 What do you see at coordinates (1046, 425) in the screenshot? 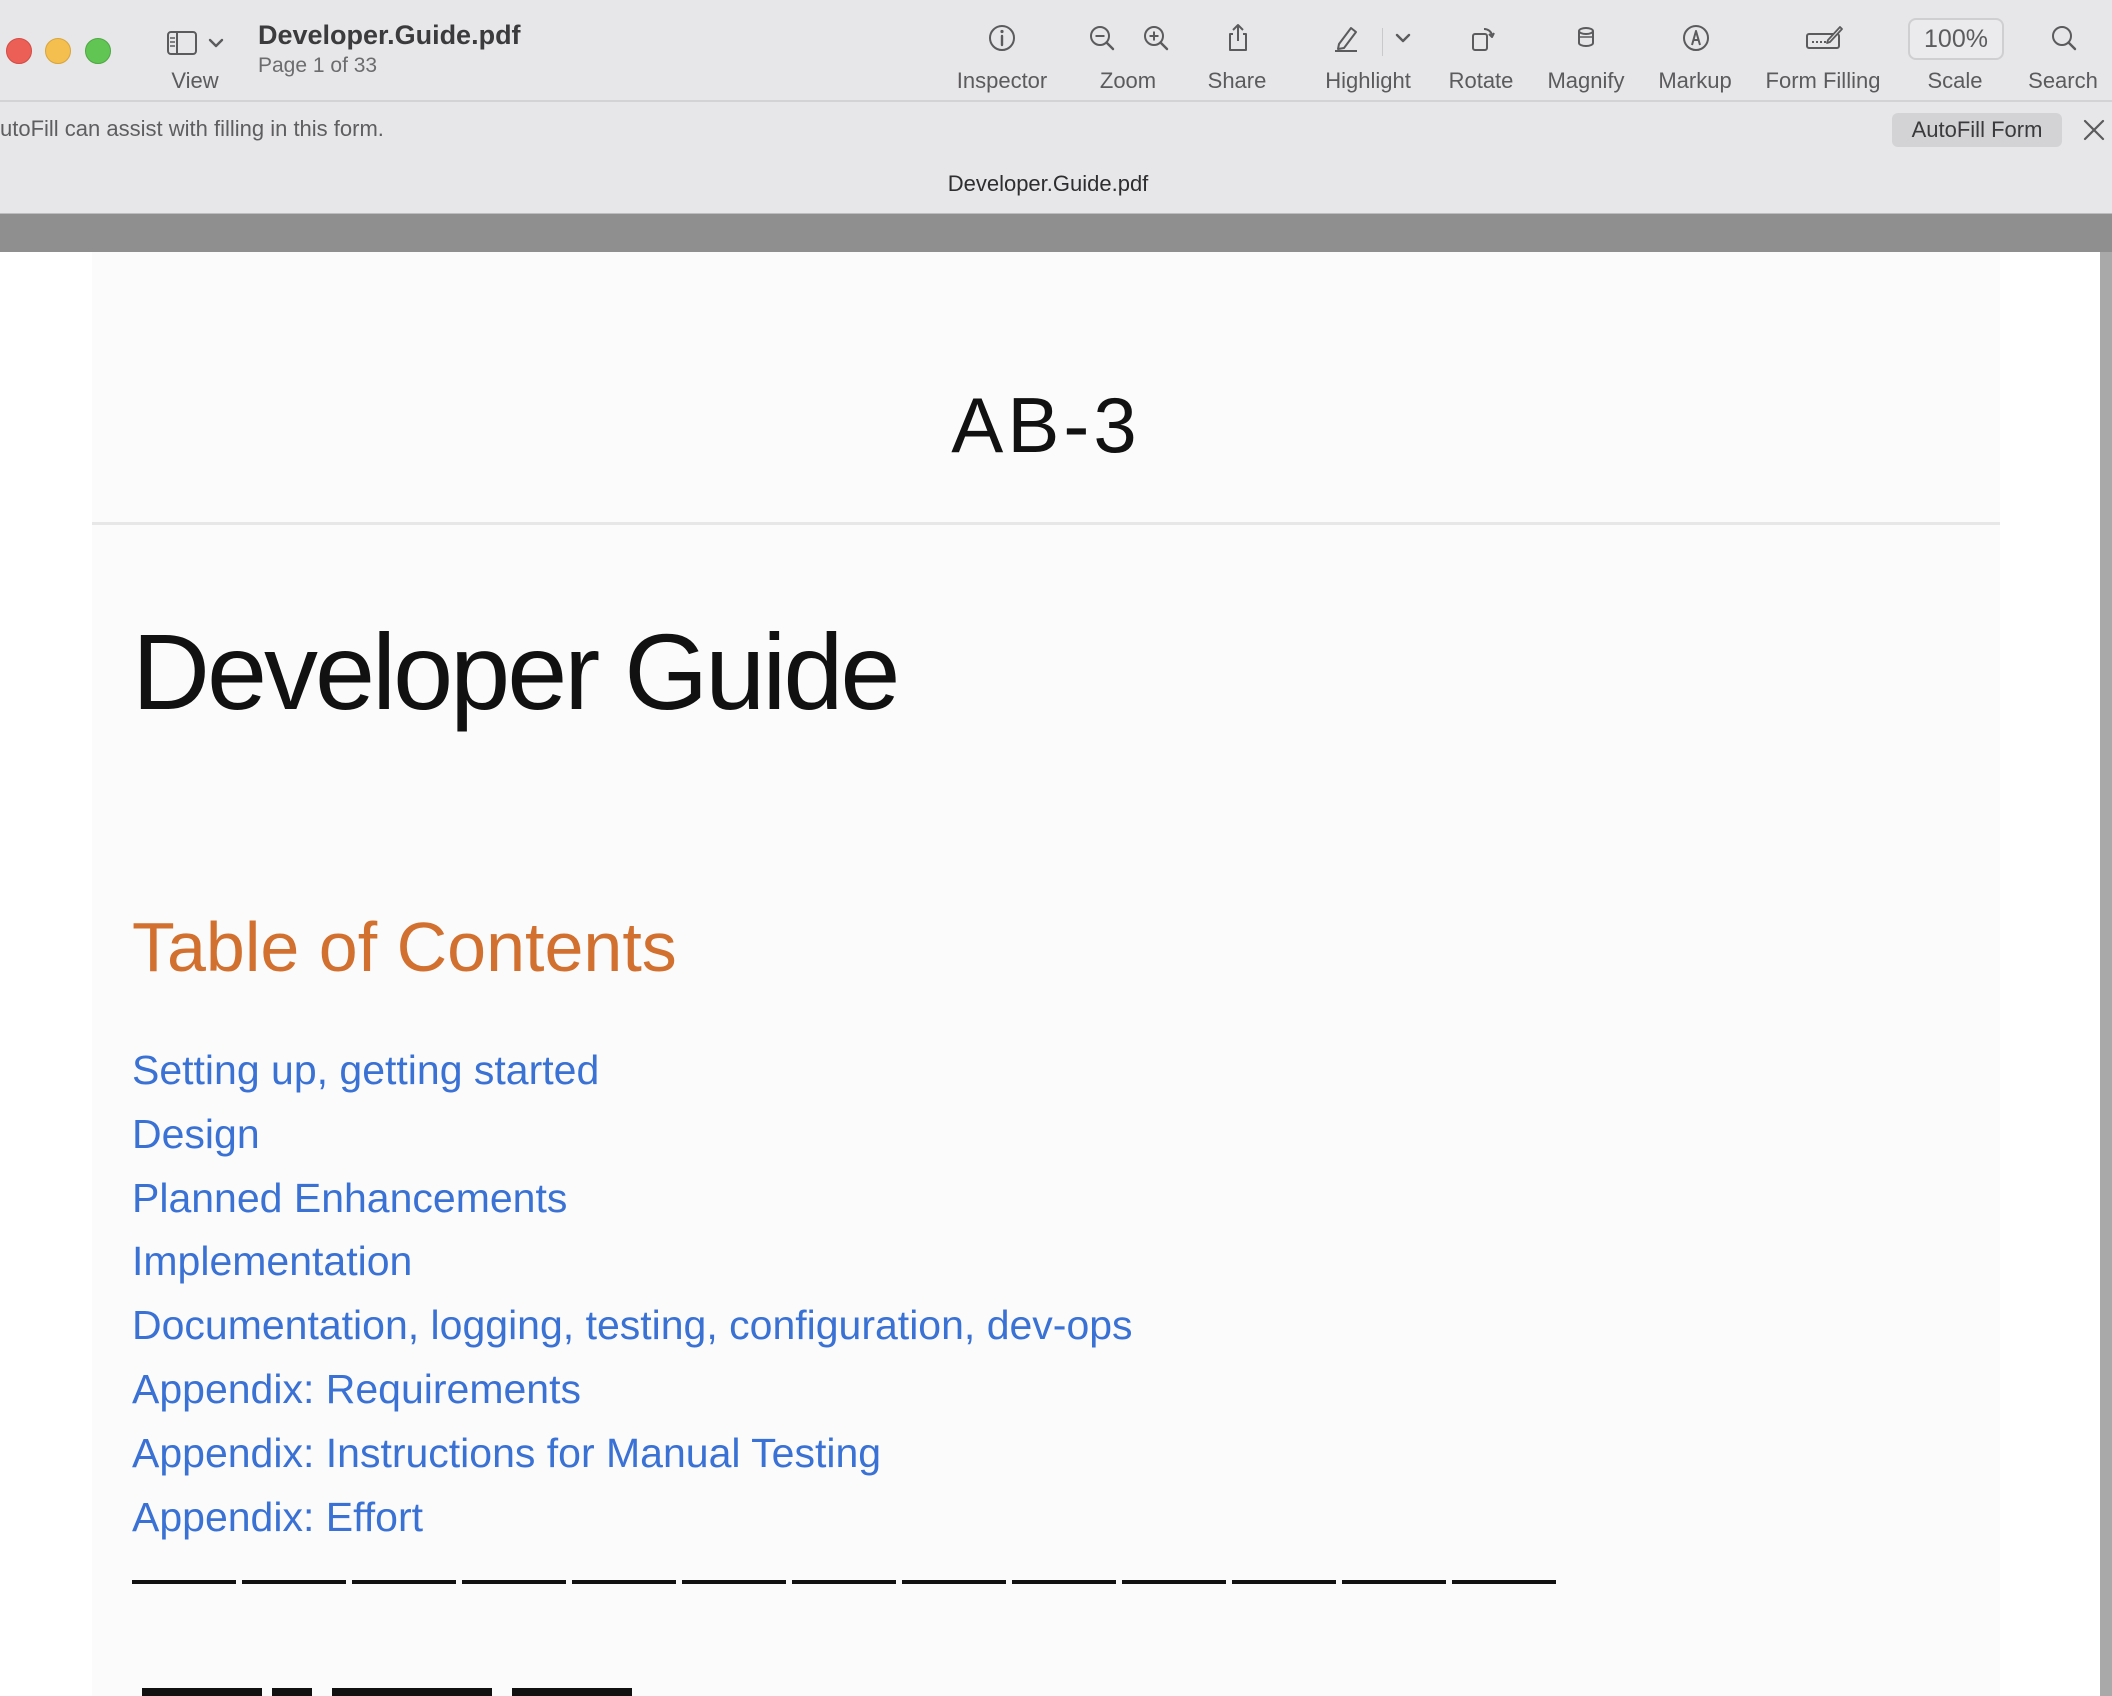
I see `document-code: AB-3` at bounding box center [1046, 425].